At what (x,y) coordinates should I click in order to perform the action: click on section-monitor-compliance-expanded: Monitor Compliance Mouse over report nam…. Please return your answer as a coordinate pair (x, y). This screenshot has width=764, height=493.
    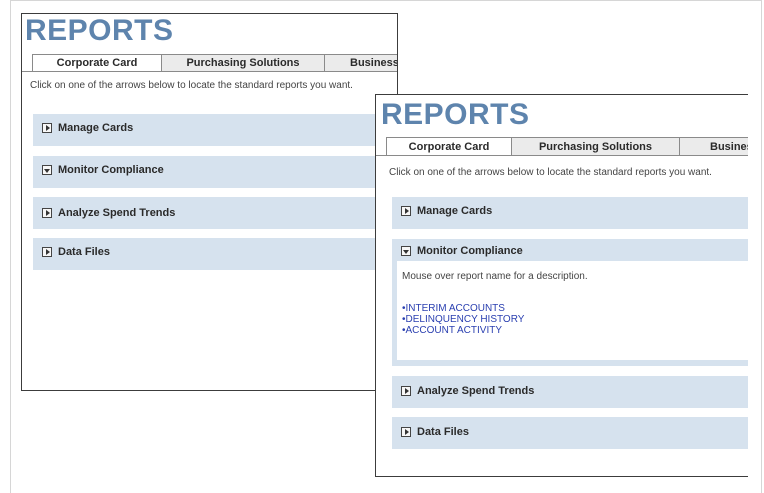
    Looking at the image, I should click on (570, 302).